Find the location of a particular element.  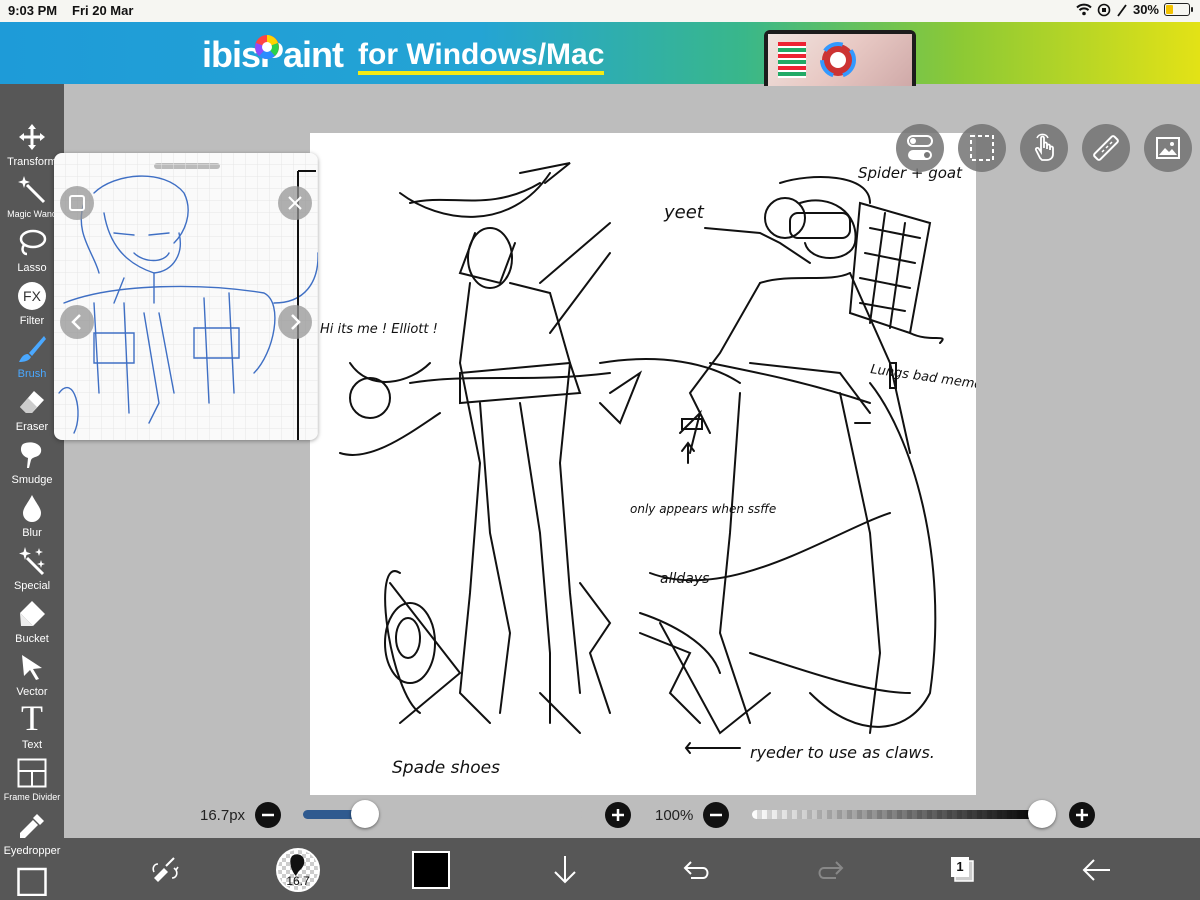

square-icon is located at coordinates (77, 203).